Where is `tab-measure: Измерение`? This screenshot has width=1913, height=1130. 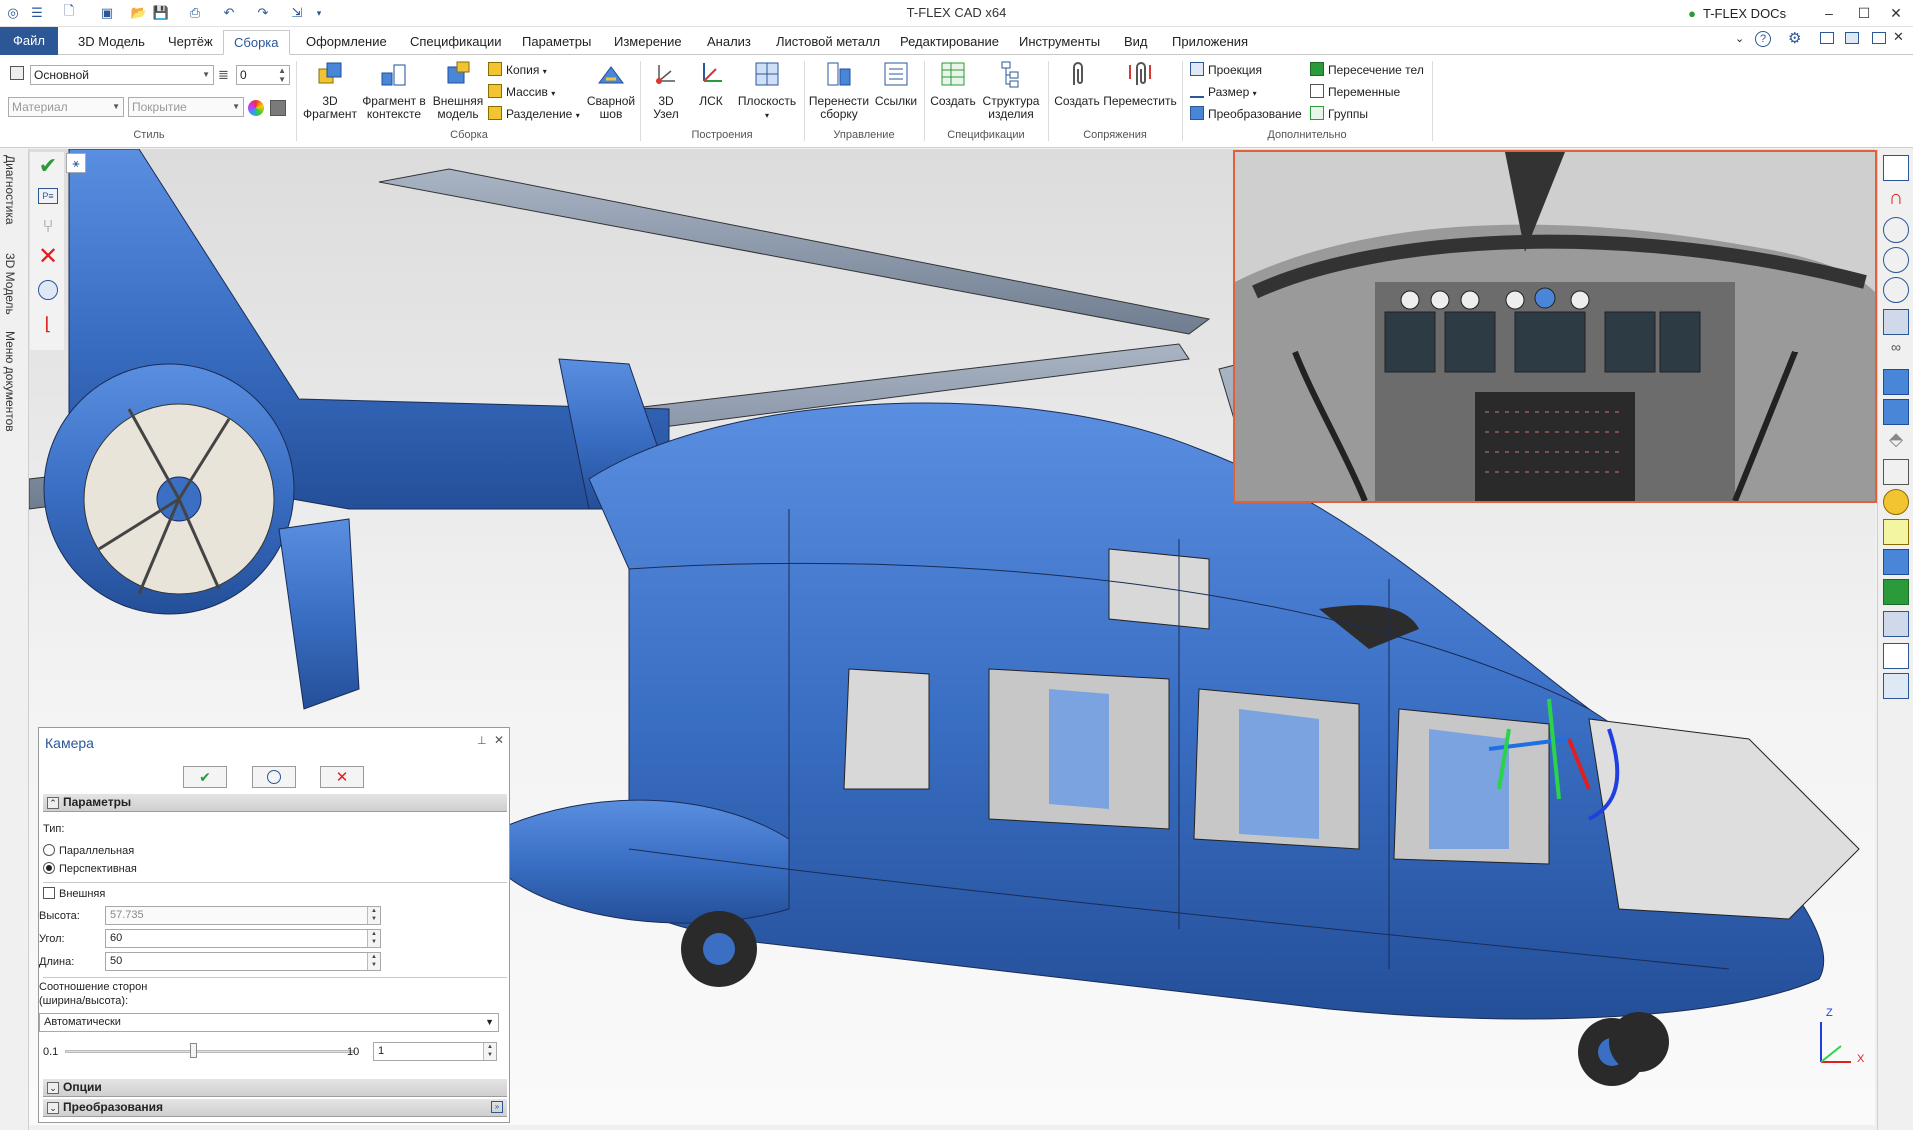
tab-measure: Измерение is located at coordinates (648, 42).